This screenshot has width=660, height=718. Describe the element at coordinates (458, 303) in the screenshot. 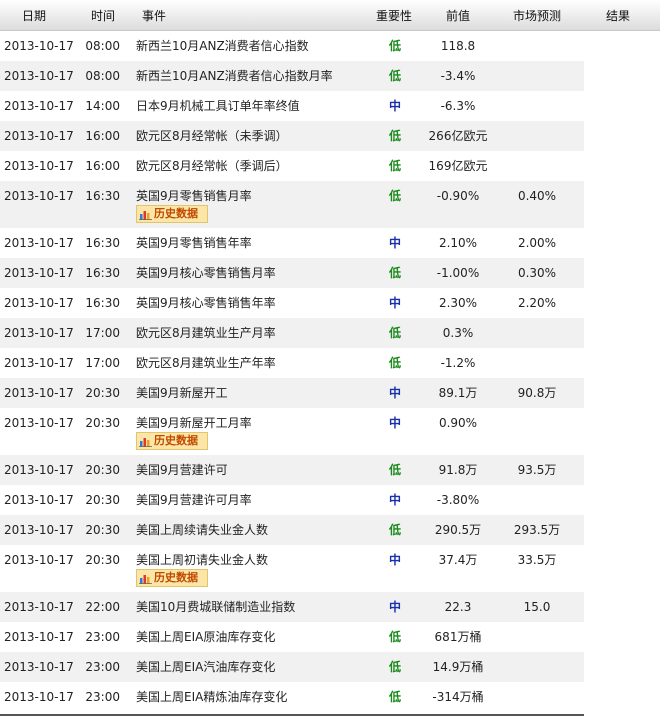

I see `row-previous-value: 2.30%` at that location.